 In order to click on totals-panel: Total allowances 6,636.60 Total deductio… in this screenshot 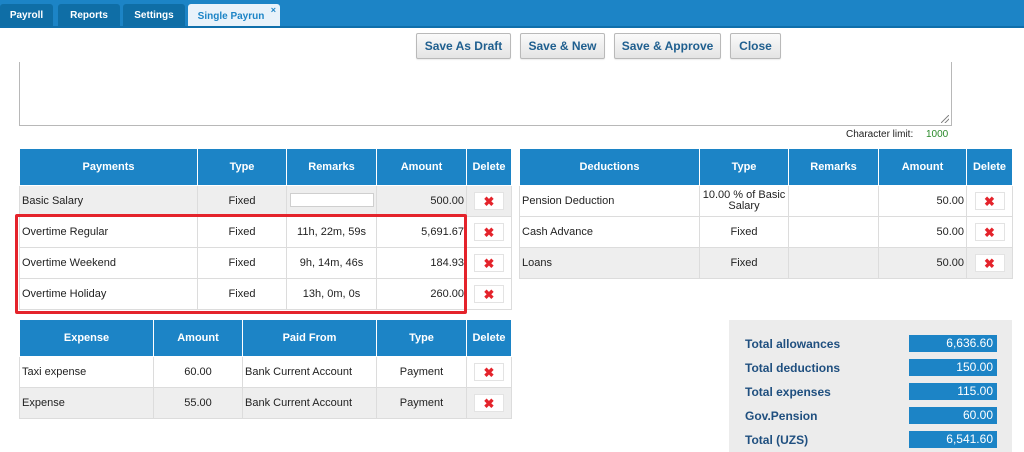, I will do `click(870, 386)`.